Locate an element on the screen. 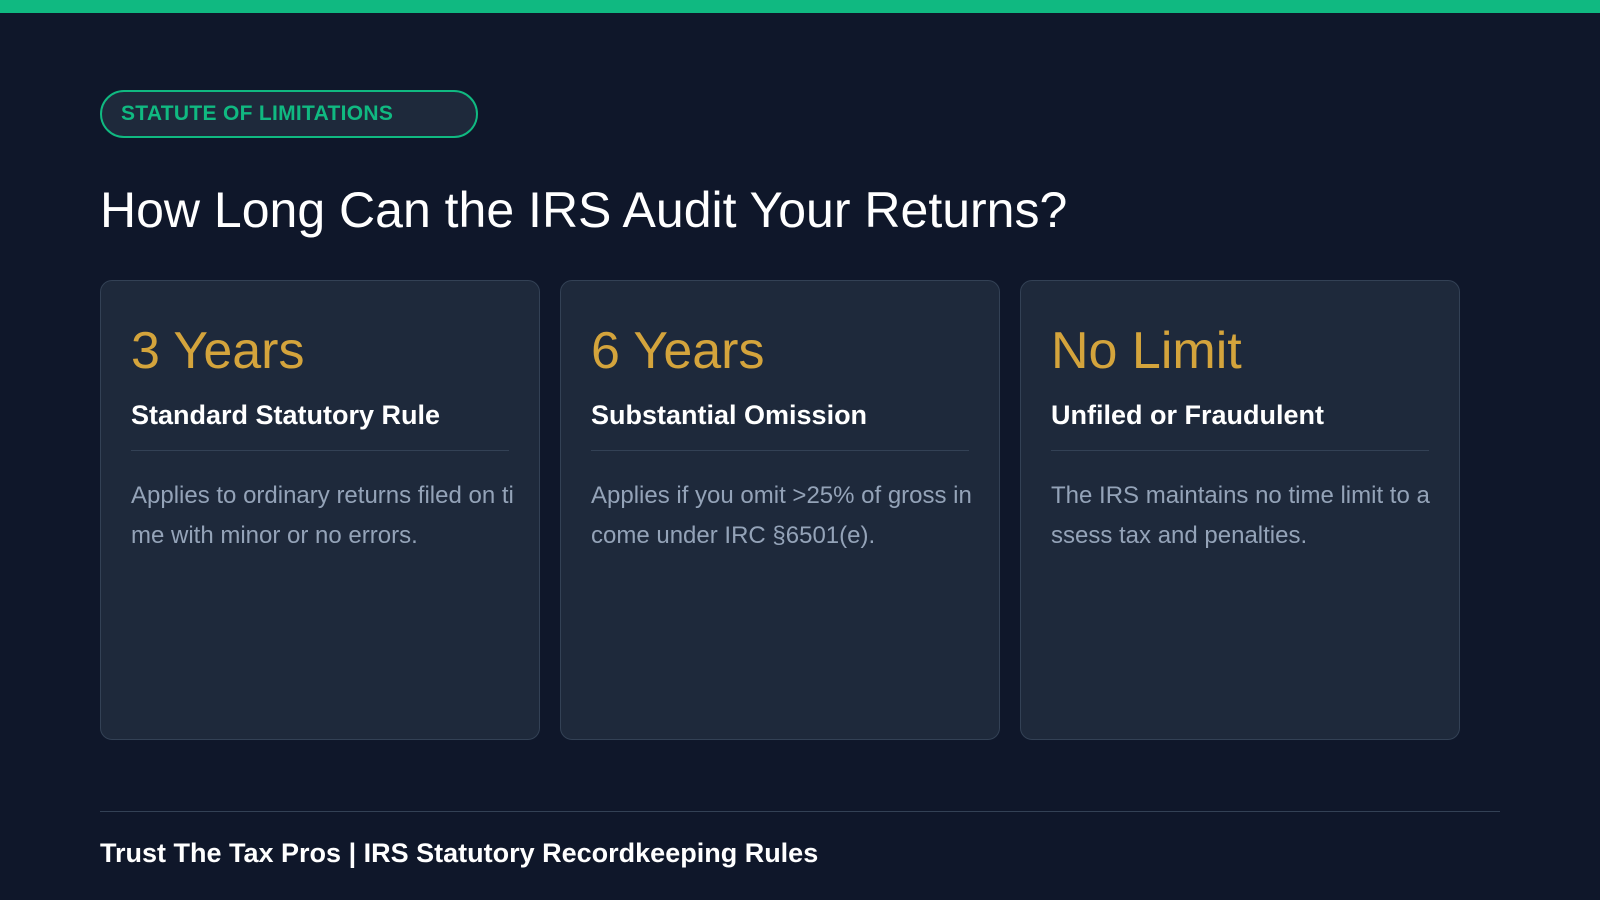 This screenshot has height=900, width=1600. section-badge-label: STATUTE OF LIMITATIONS is located at coordinates (257, 113).